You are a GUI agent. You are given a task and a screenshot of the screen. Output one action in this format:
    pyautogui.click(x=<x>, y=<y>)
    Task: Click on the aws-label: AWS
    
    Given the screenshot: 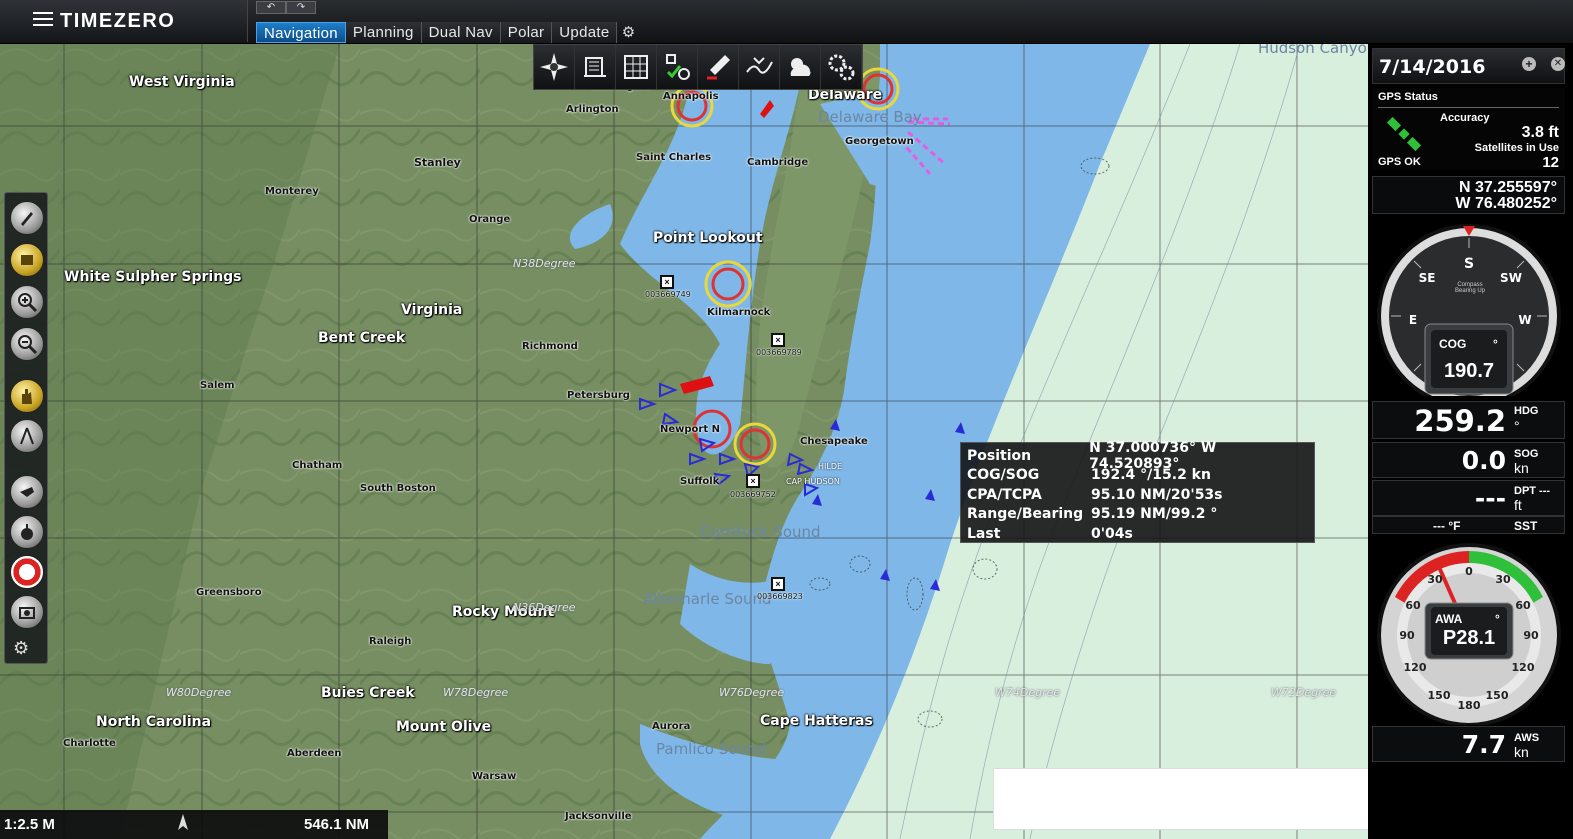 What is the action you would take?
    pyautogui.click(x=1527, y=738)
    